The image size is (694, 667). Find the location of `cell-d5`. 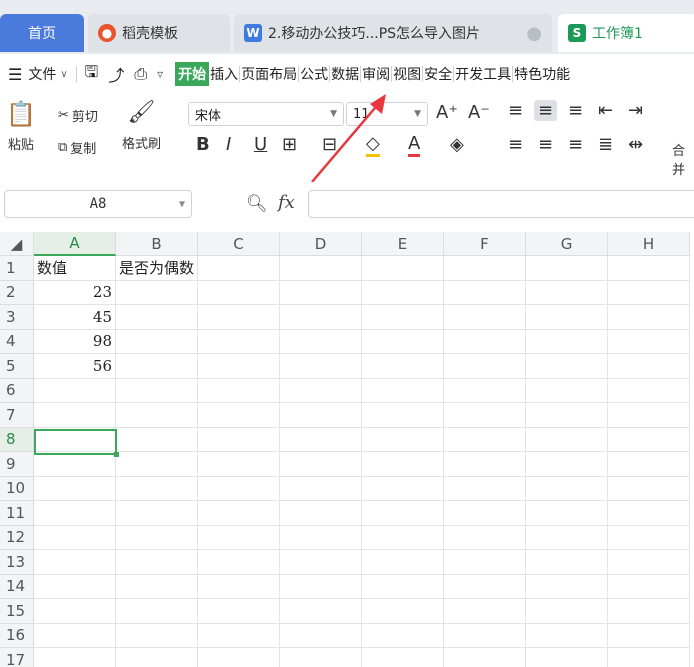

cell-d5 is located at coordinates (321, 366).